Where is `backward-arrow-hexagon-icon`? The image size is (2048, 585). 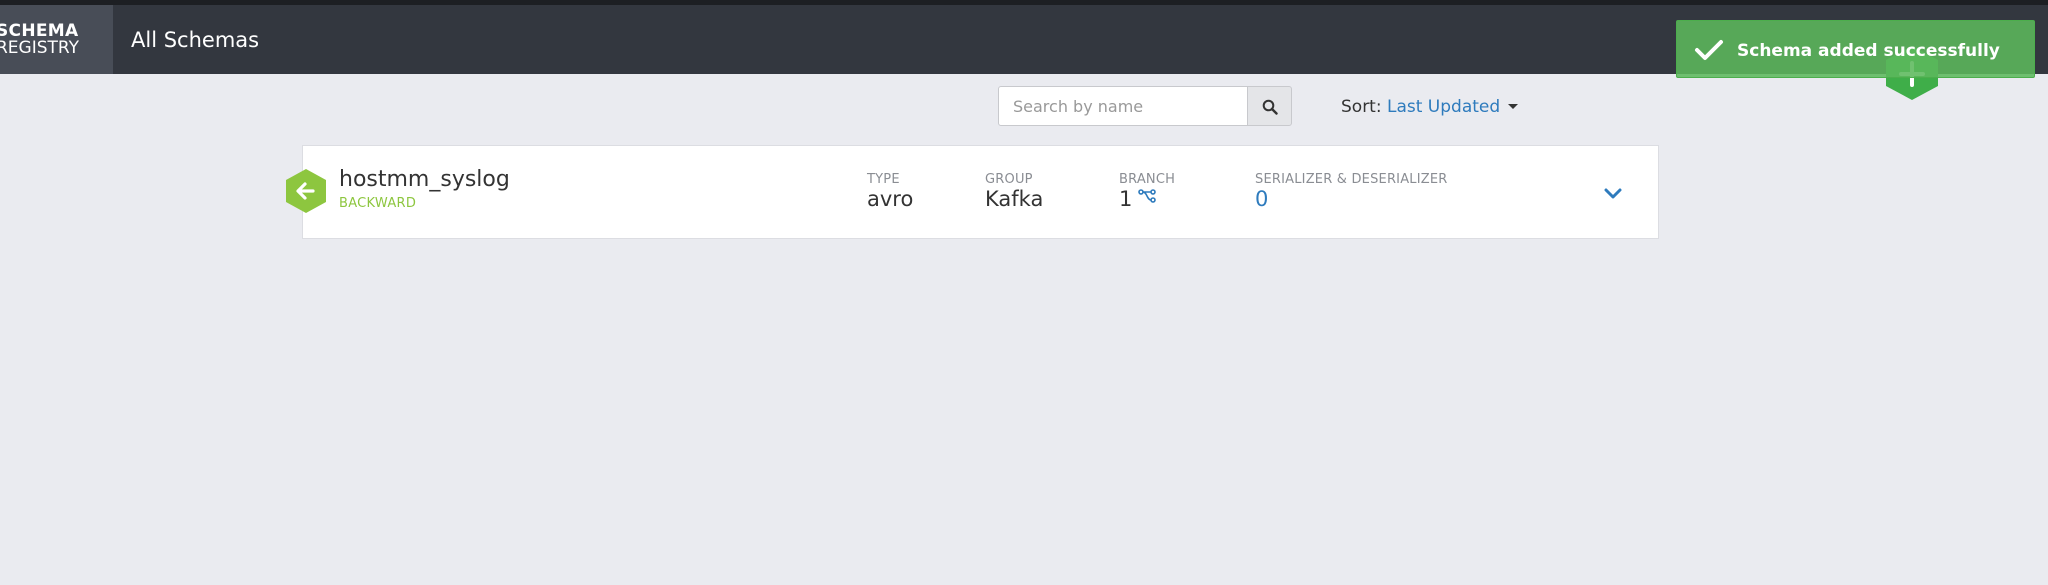 backward-arrow-hexagon-icon is located at coordinates (306, 191).